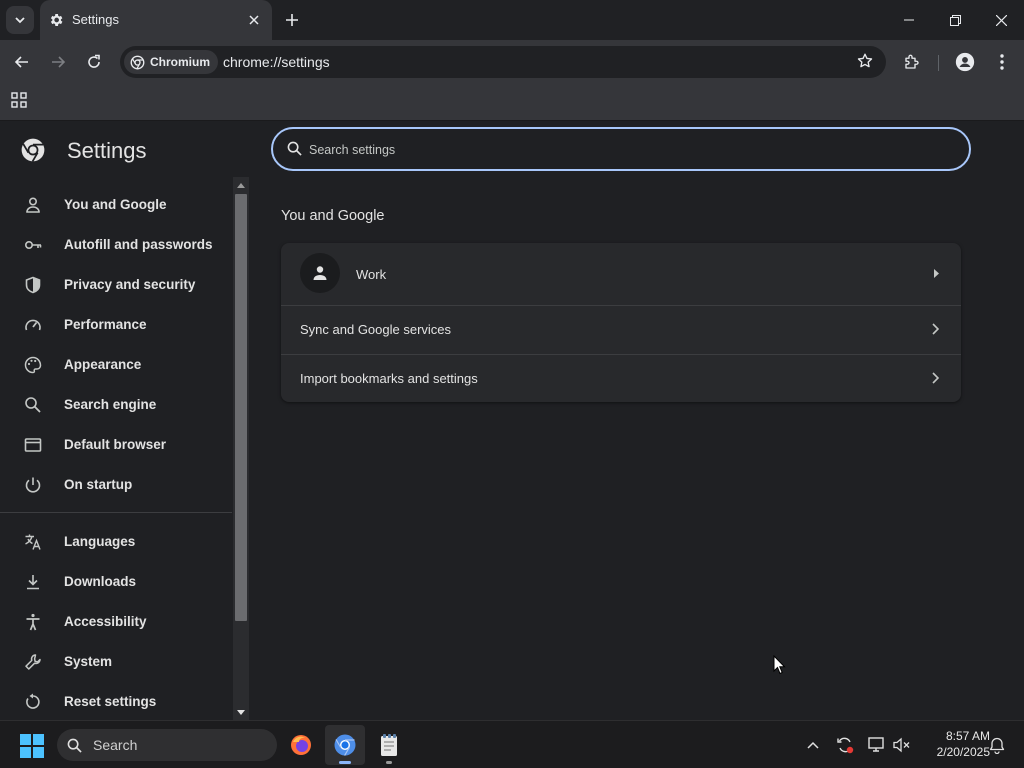 The width and height of the screenshot is (1024, 768). Describe the element at coordinates (110, 701) in the screenshot. I see `sidebar-item-label: Reset settings` at that location.